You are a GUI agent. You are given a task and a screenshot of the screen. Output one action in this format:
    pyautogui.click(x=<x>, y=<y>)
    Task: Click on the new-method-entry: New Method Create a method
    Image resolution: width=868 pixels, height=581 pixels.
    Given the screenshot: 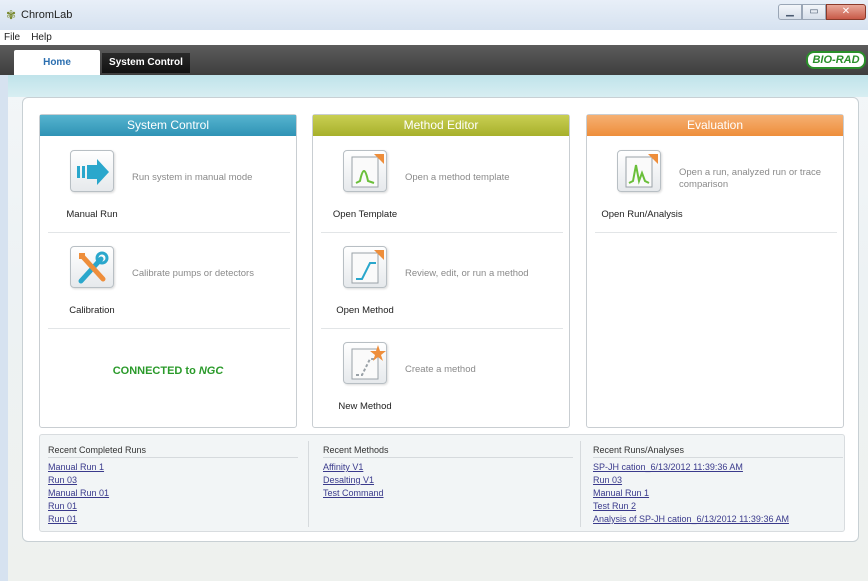 What is the action you would take?
    pyautogui.click(x=441, y=376)
    